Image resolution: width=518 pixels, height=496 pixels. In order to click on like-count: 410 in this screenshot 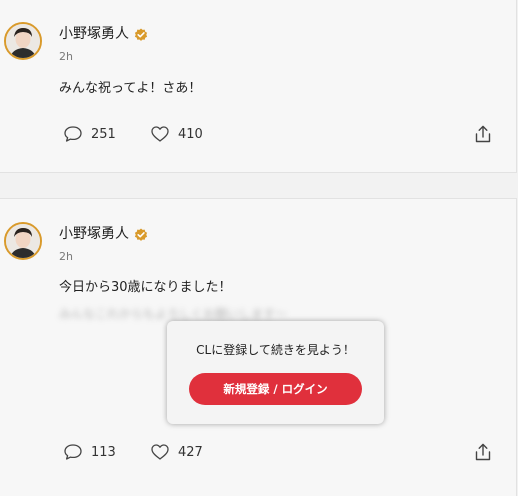, I will do `click(190, 134)`.